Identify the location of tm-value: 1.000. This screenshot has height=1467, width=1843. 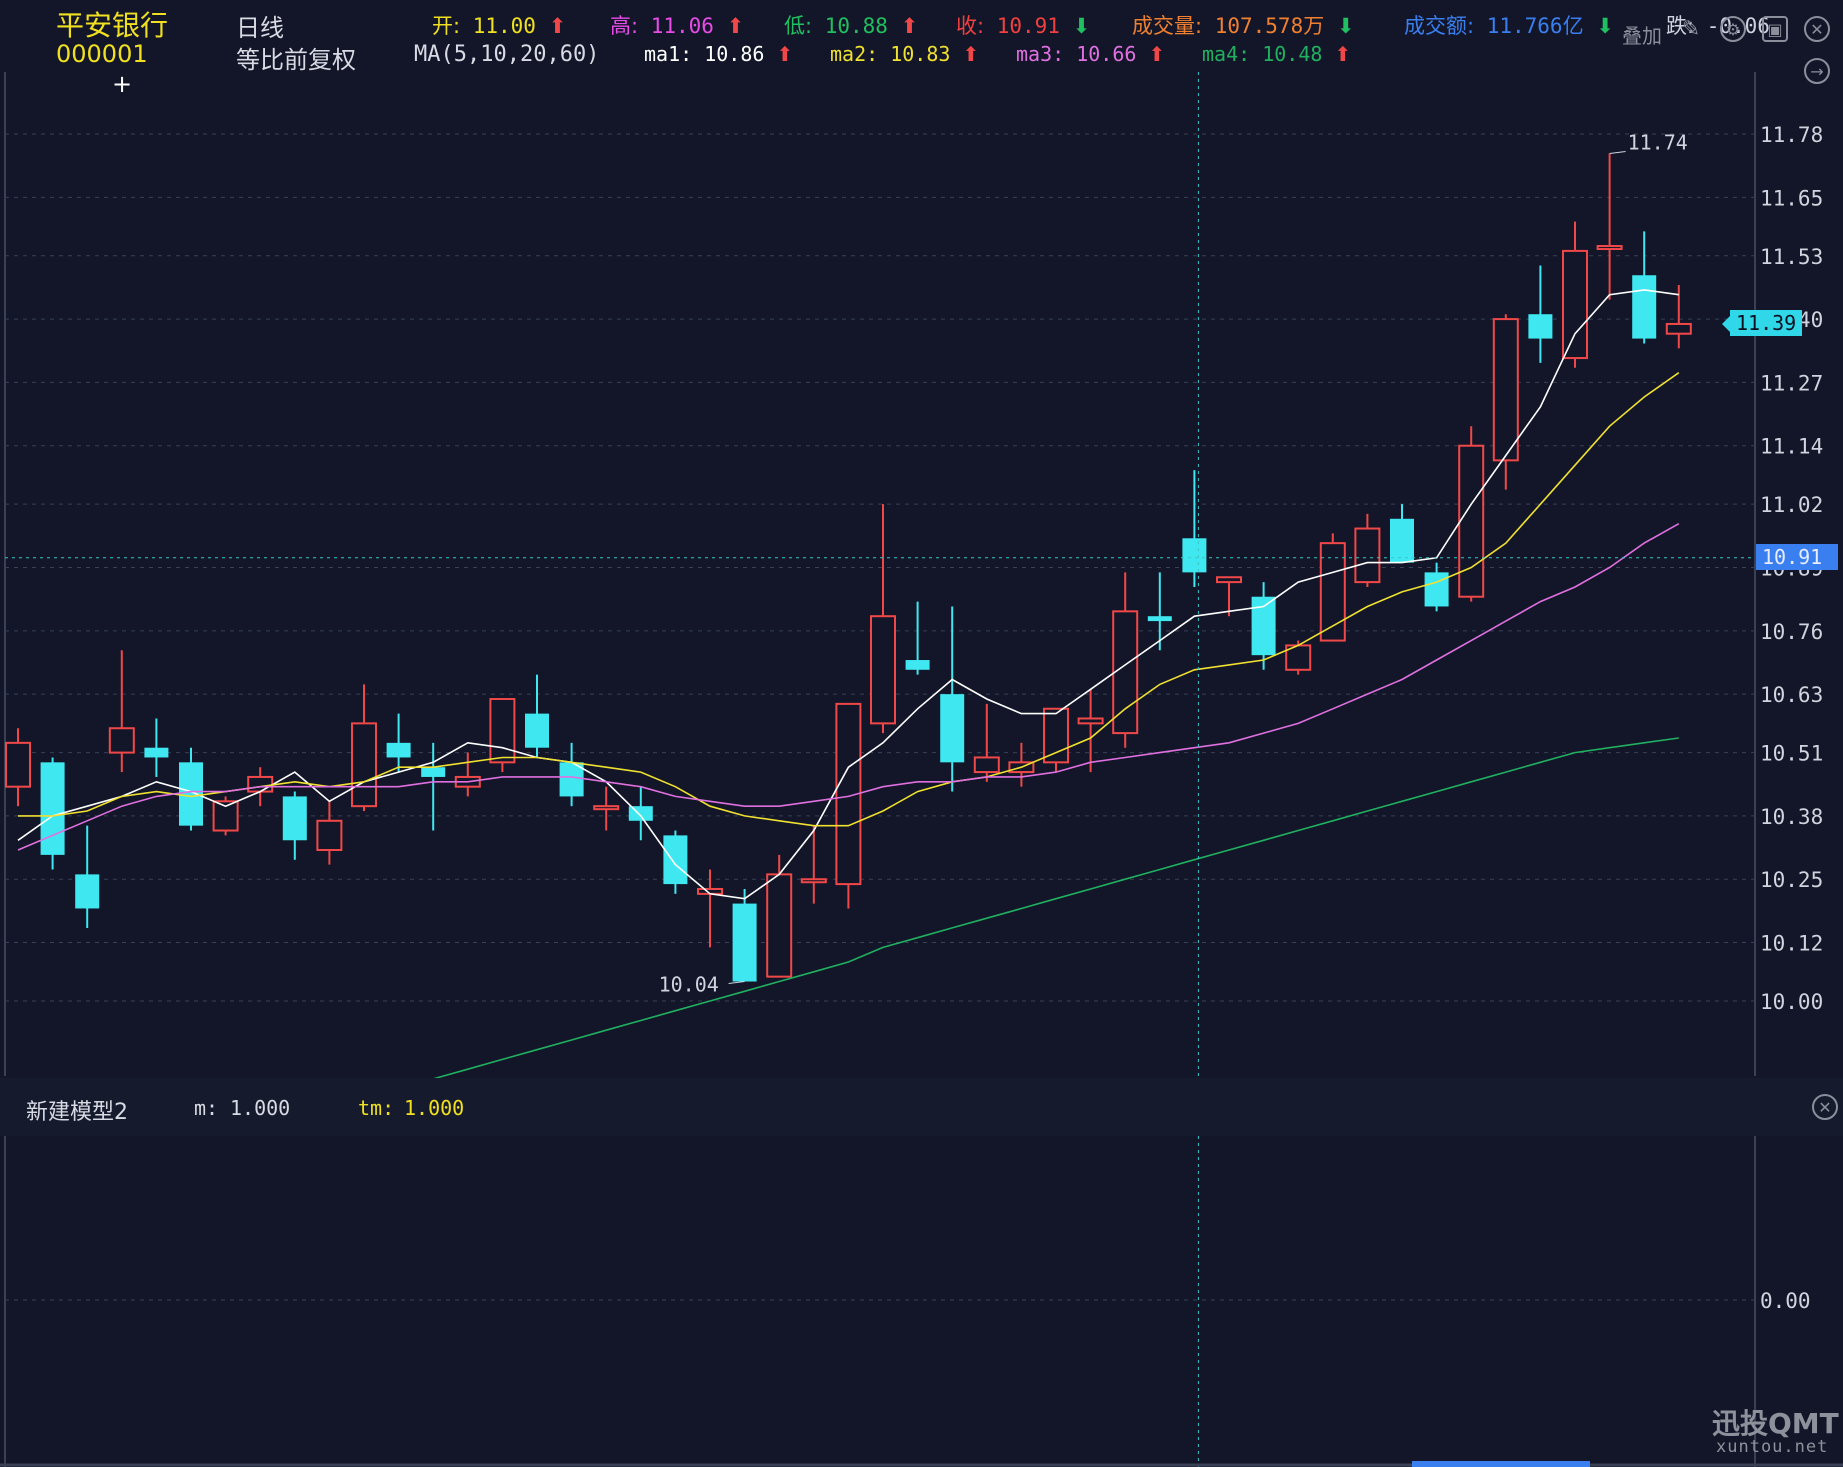
(434, 1108).